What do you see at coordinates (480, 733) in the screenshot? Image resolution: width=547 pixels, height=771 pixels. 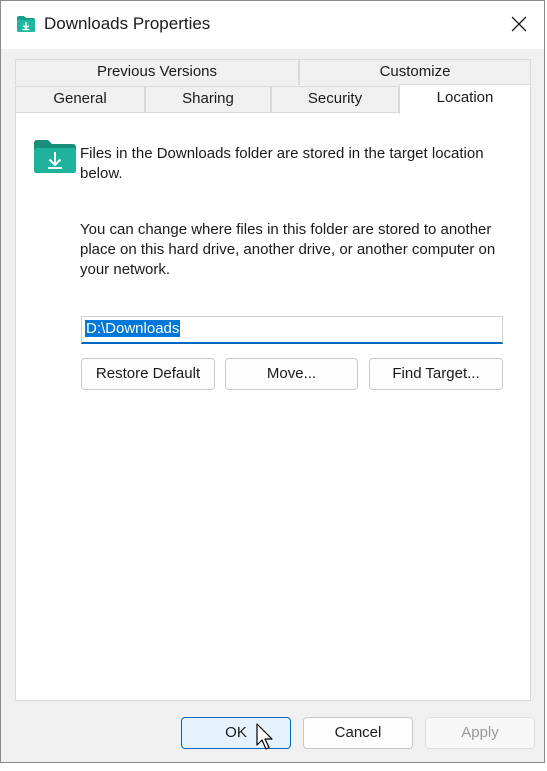 I see `apply-button: Apply` at bounding box center [480, 733].